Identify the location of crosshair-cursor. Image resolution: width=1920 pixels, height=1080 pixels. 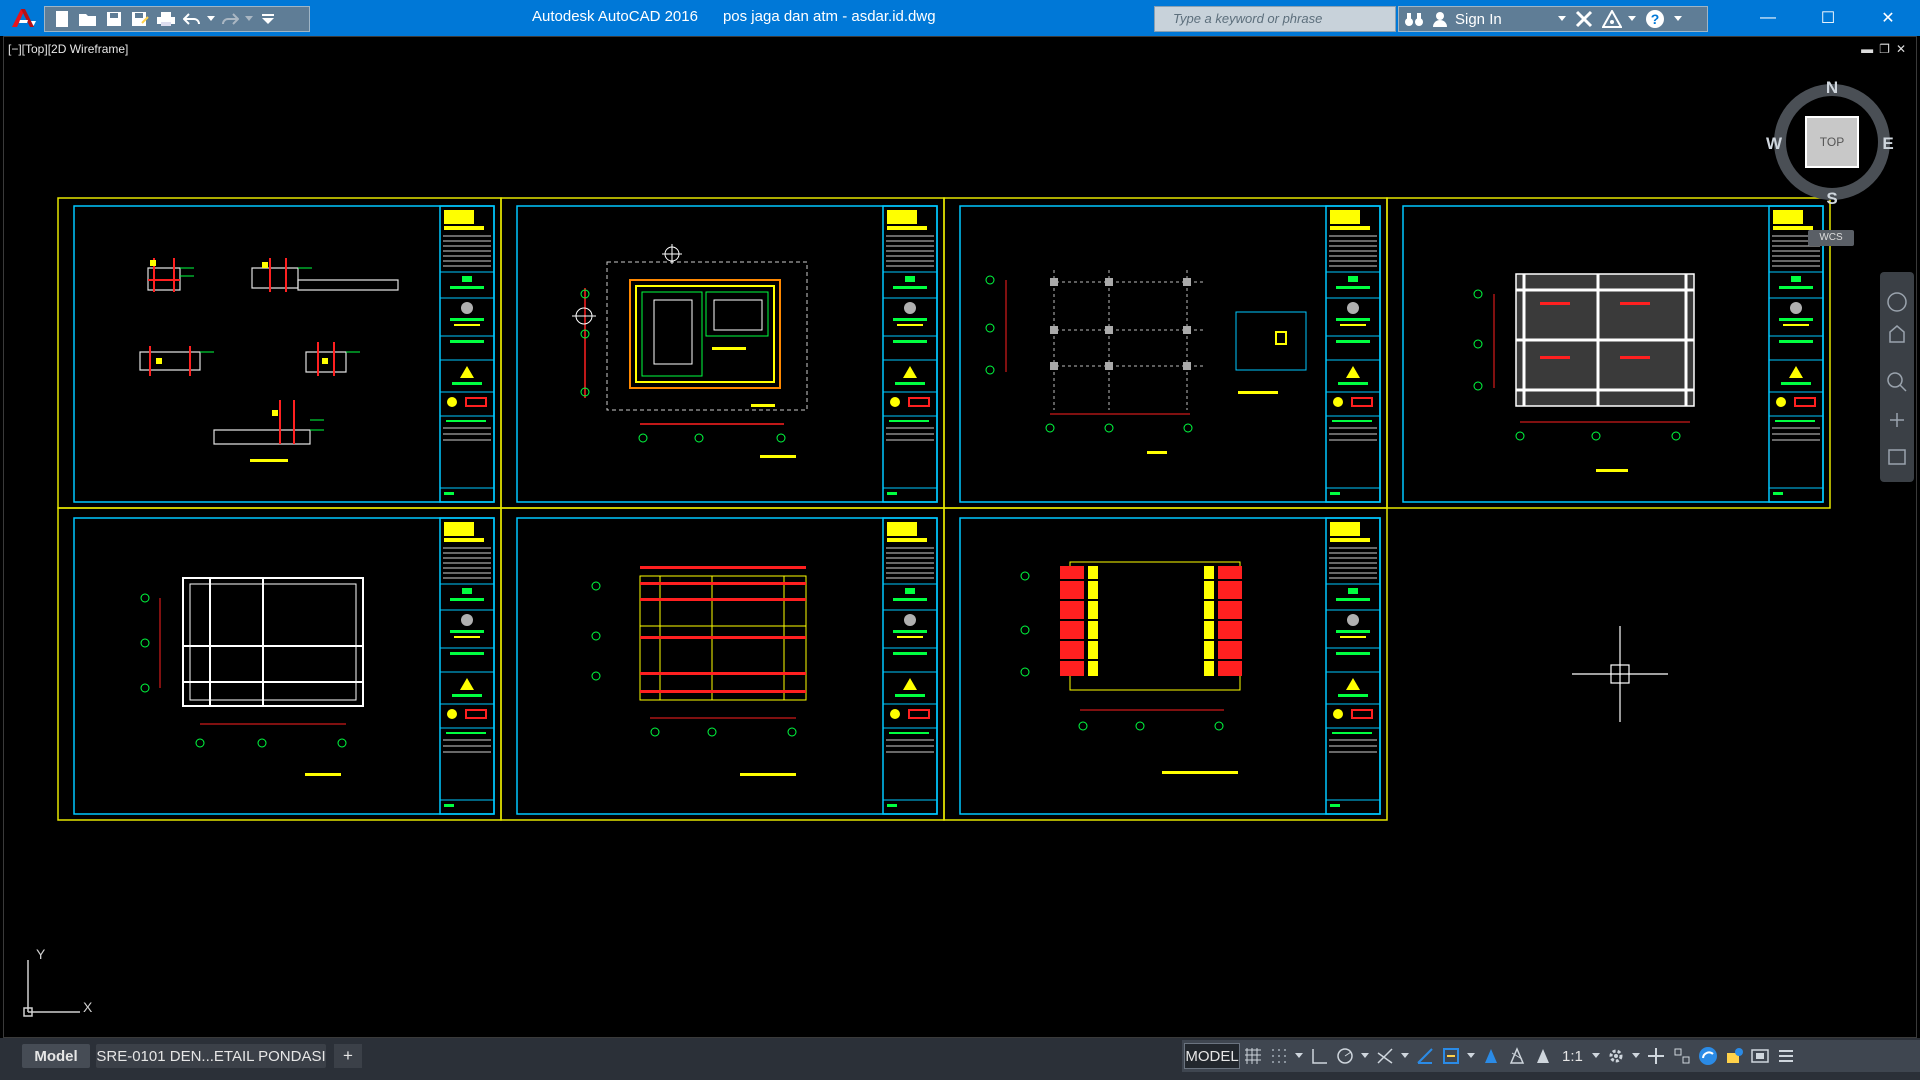
(1620, 674).